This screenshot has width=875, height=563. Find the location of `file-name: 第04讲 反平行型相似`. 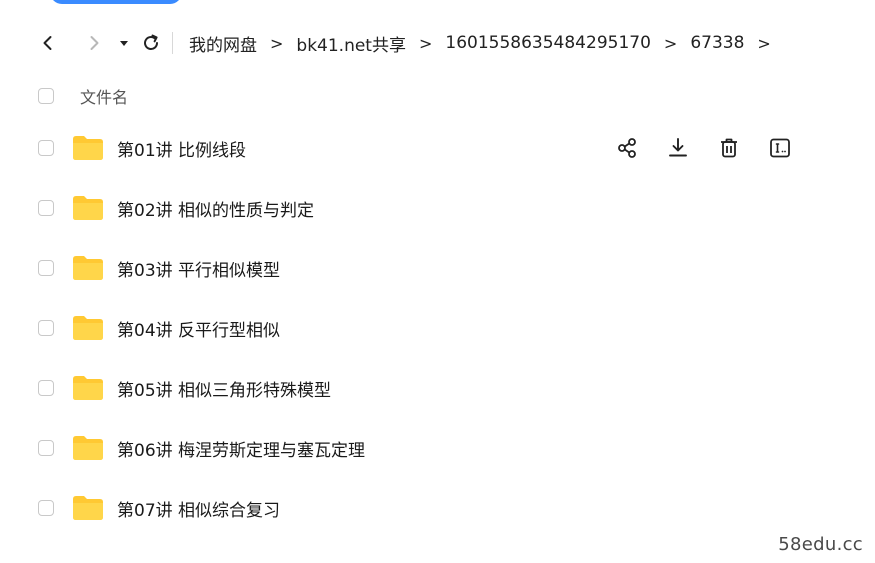

file-name: 第04讲 反平行型相似 is located at coordinates (198, 328).